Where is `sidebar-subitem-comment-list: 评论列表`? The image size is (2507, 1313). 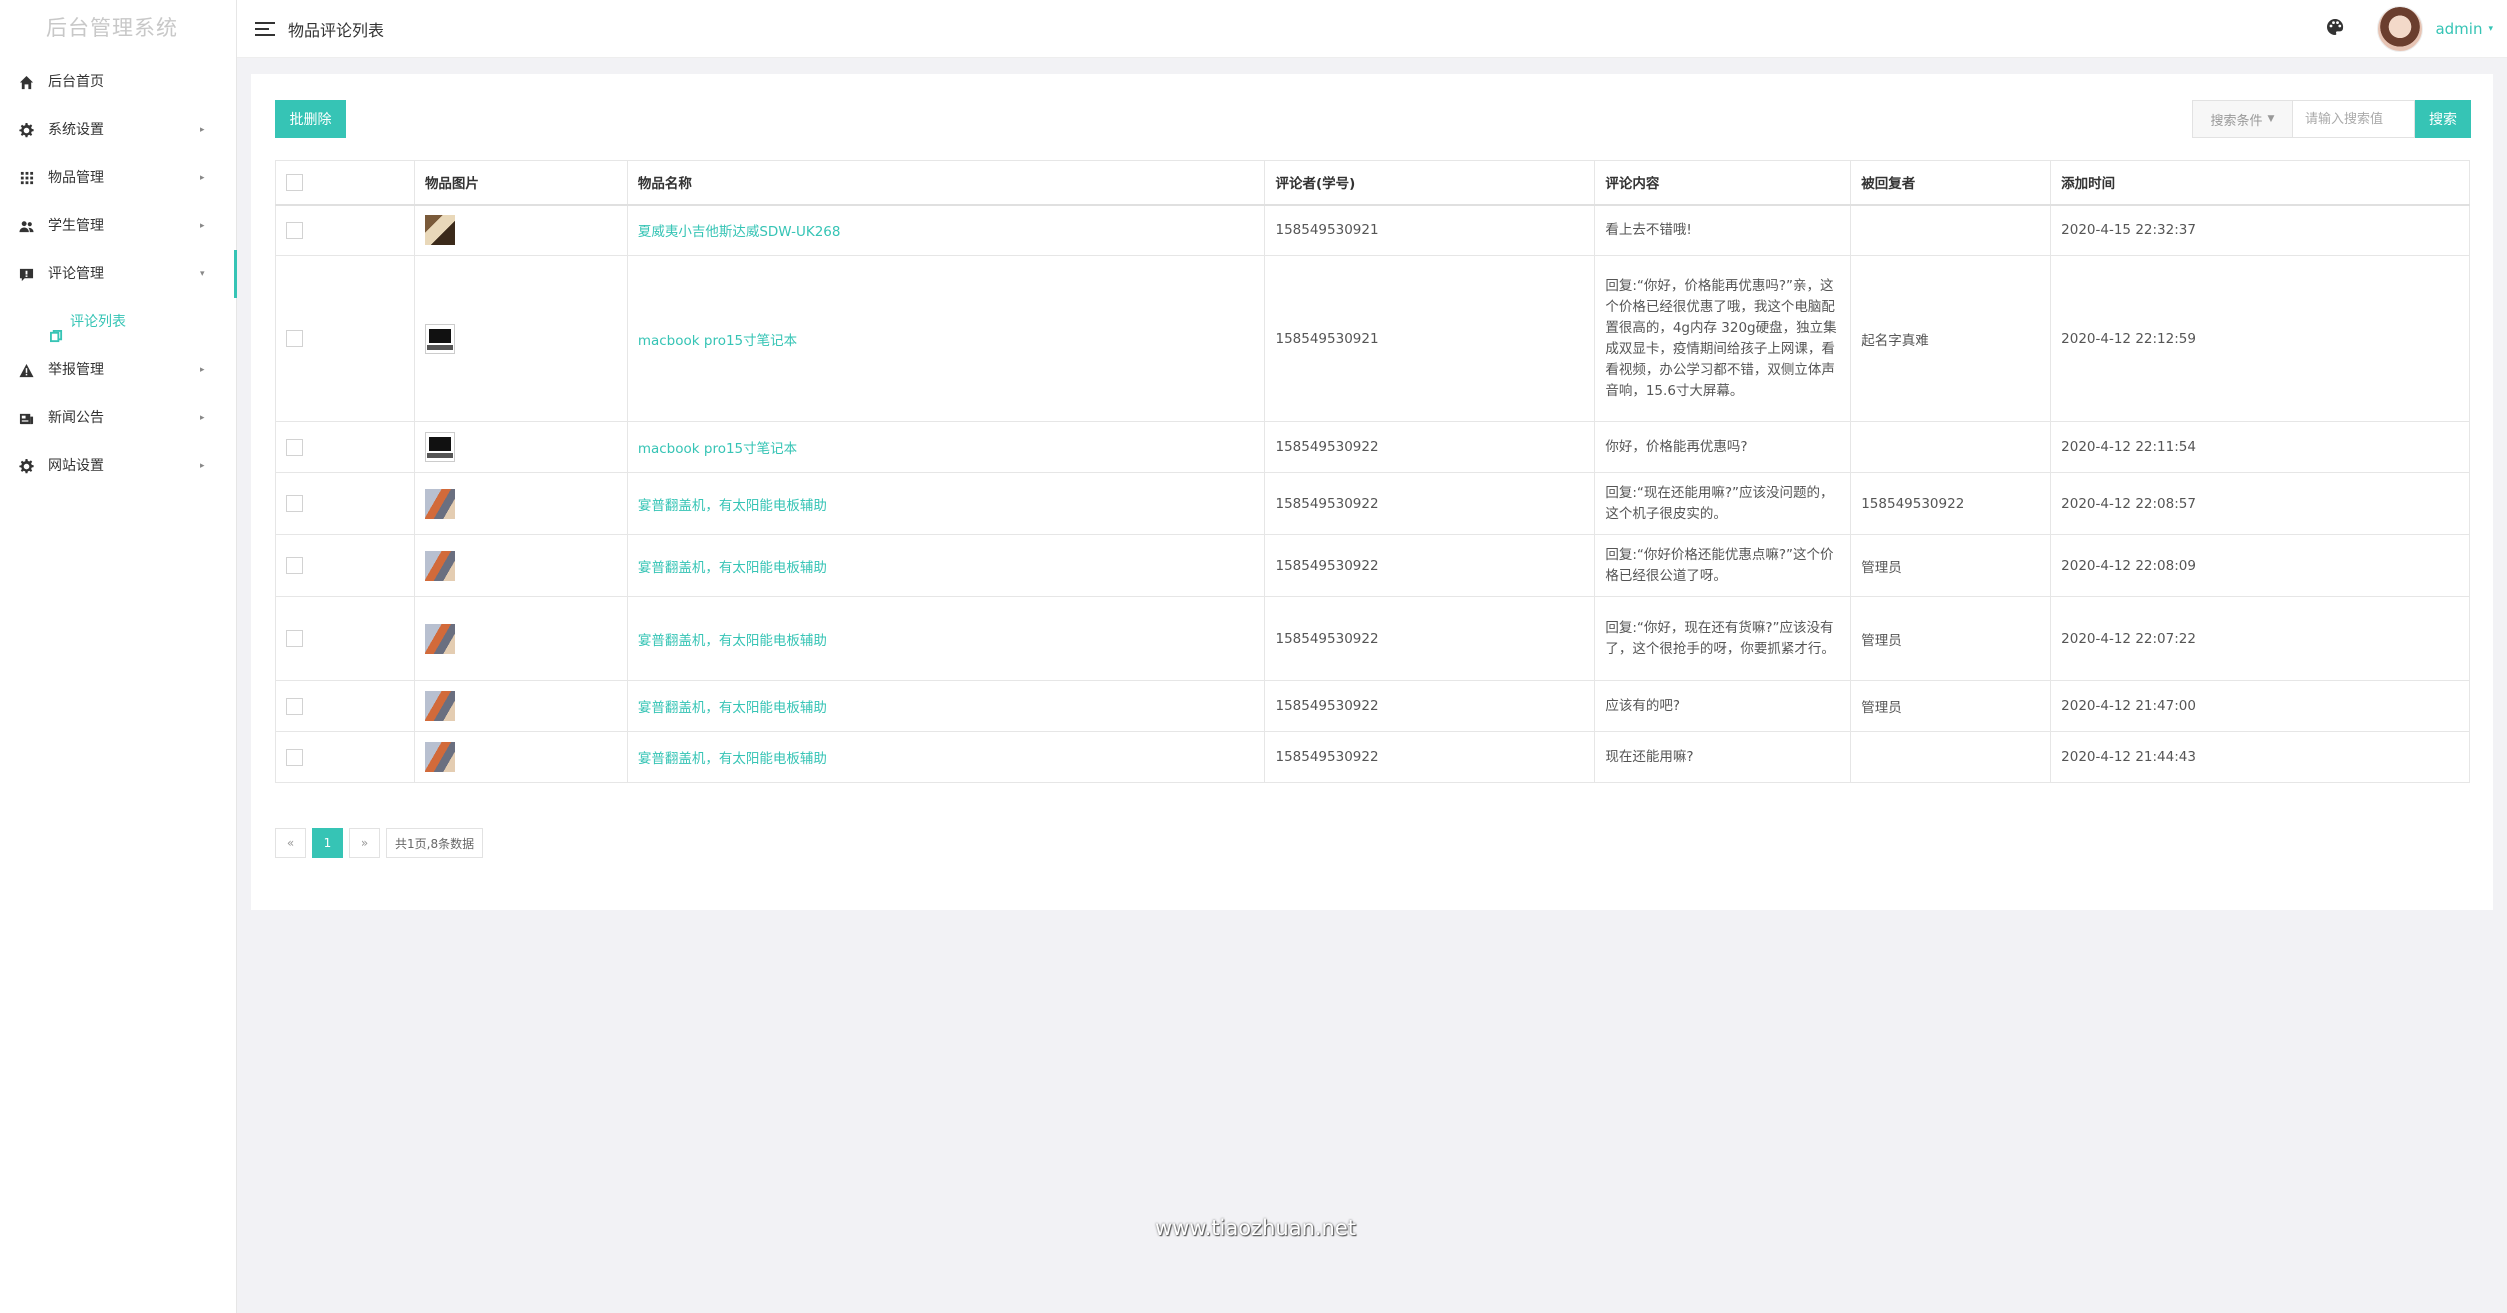
sidebar-subitem-comment-list: 评论列表 is located at coordinates (118, 322).